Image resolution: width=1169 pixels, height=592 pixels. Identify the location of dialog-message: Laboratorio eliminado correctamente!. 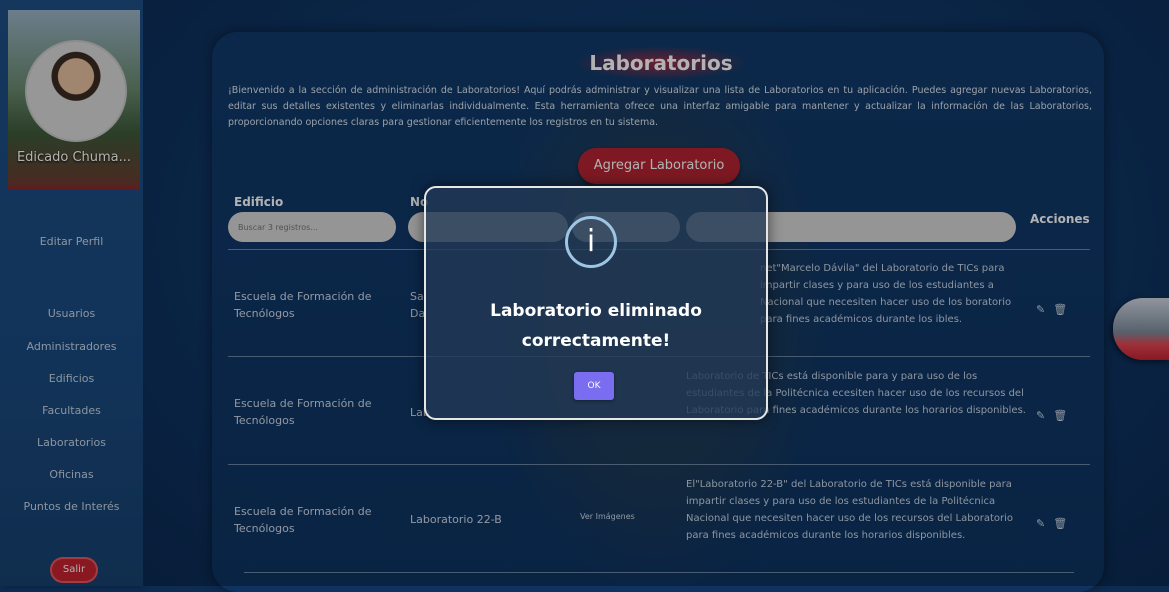
(596, 326).